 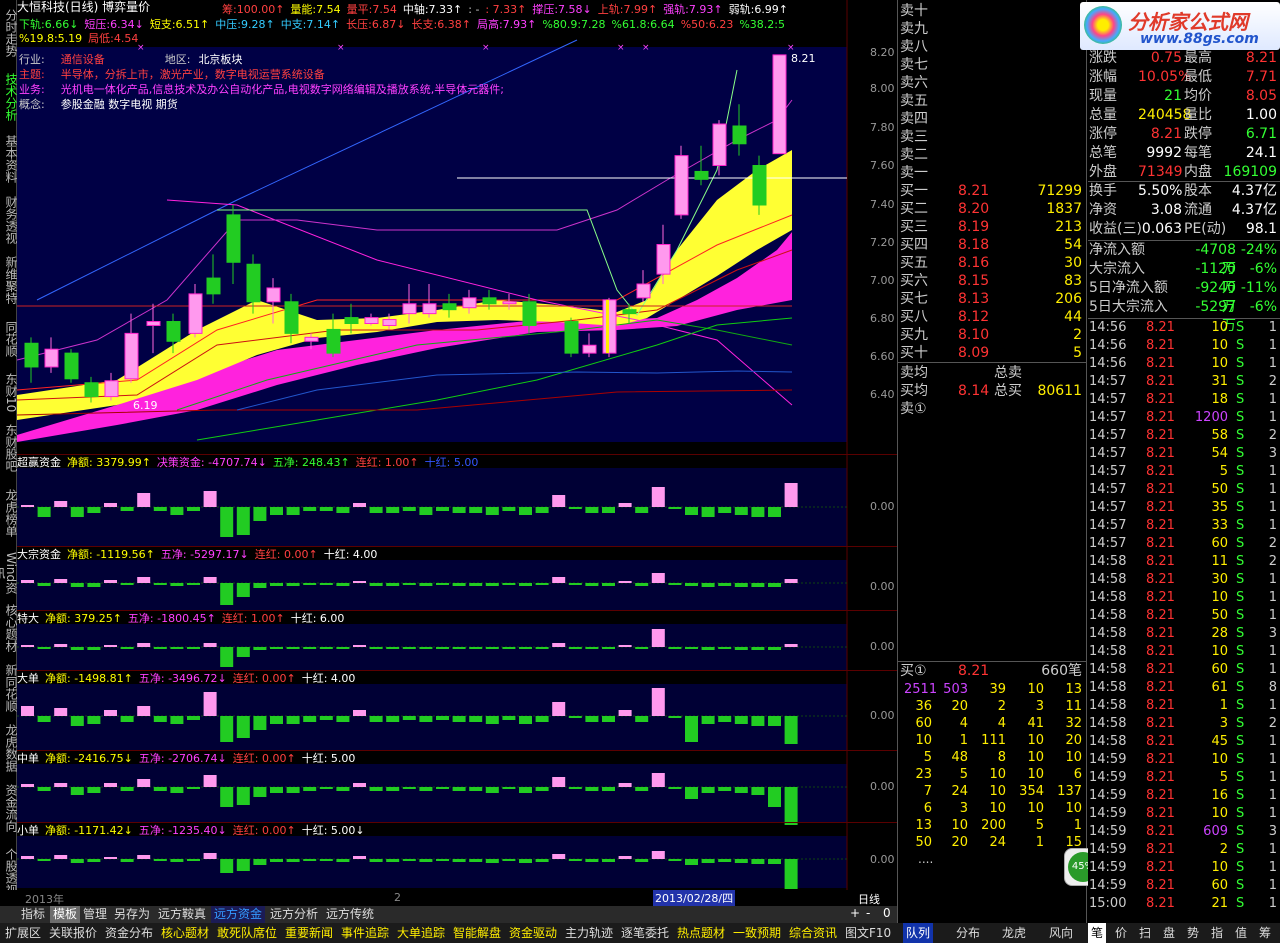 What do you see at coordinates (1073, 689) in the screenshot?
I see `queue-cell: 13` at bounding box center [1073, 689].